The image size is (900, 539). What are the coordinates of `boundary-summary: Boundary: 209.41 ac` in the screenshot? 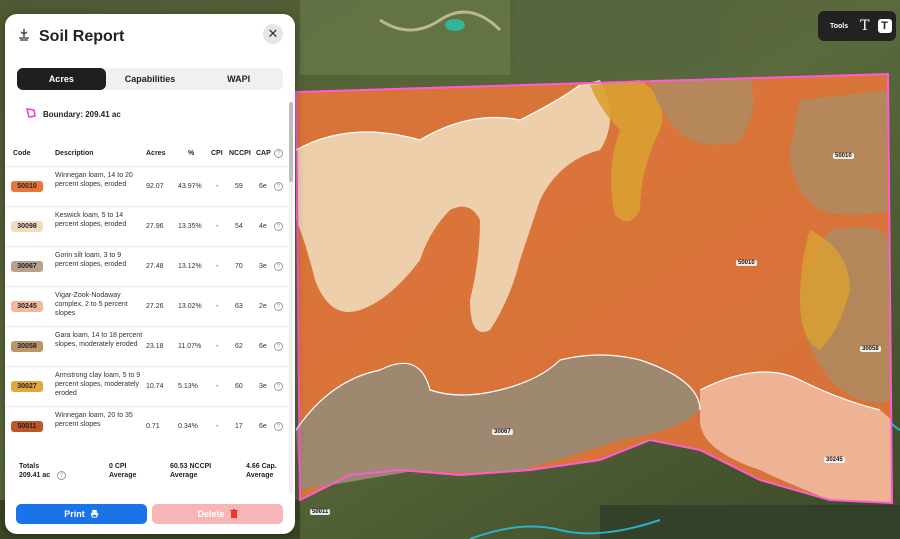 It's located at (73, 114).